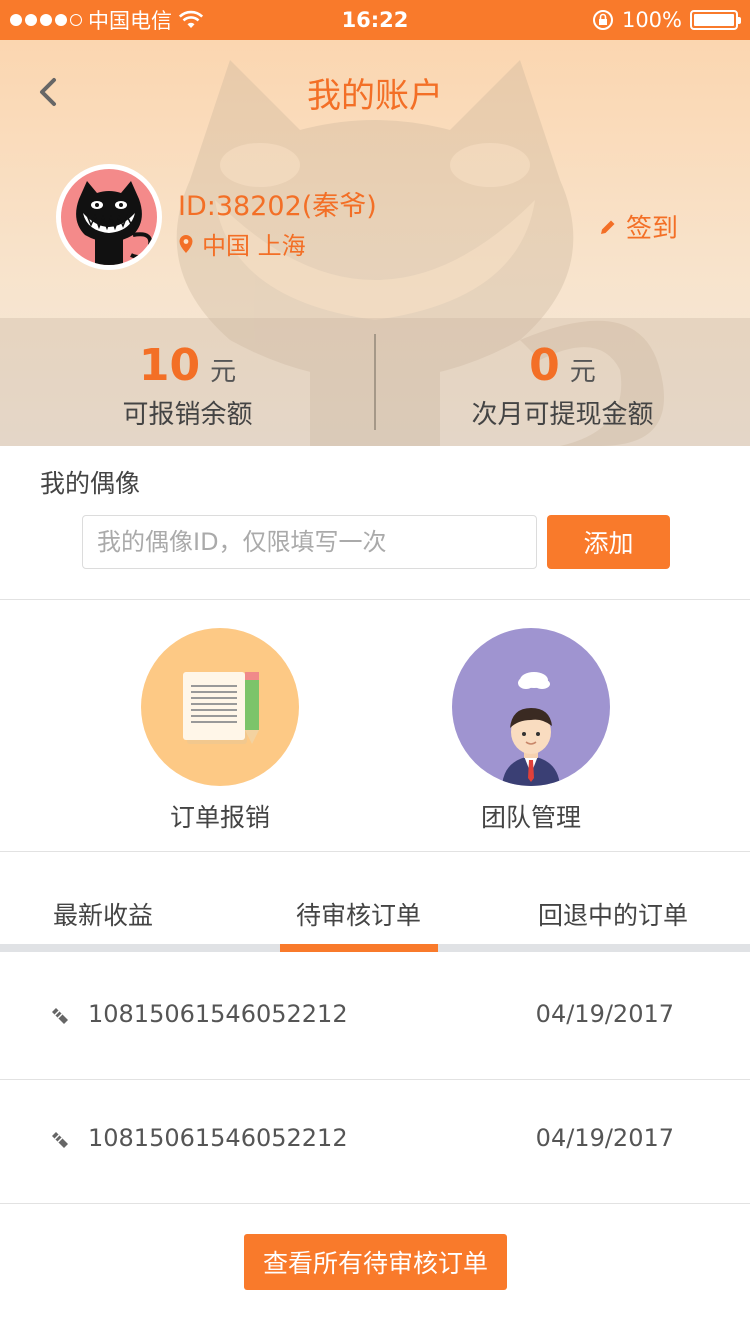 The width and height of the screenshot is (750, 1334). I want to click on reimbursable-value: 10, so click(169, 365).